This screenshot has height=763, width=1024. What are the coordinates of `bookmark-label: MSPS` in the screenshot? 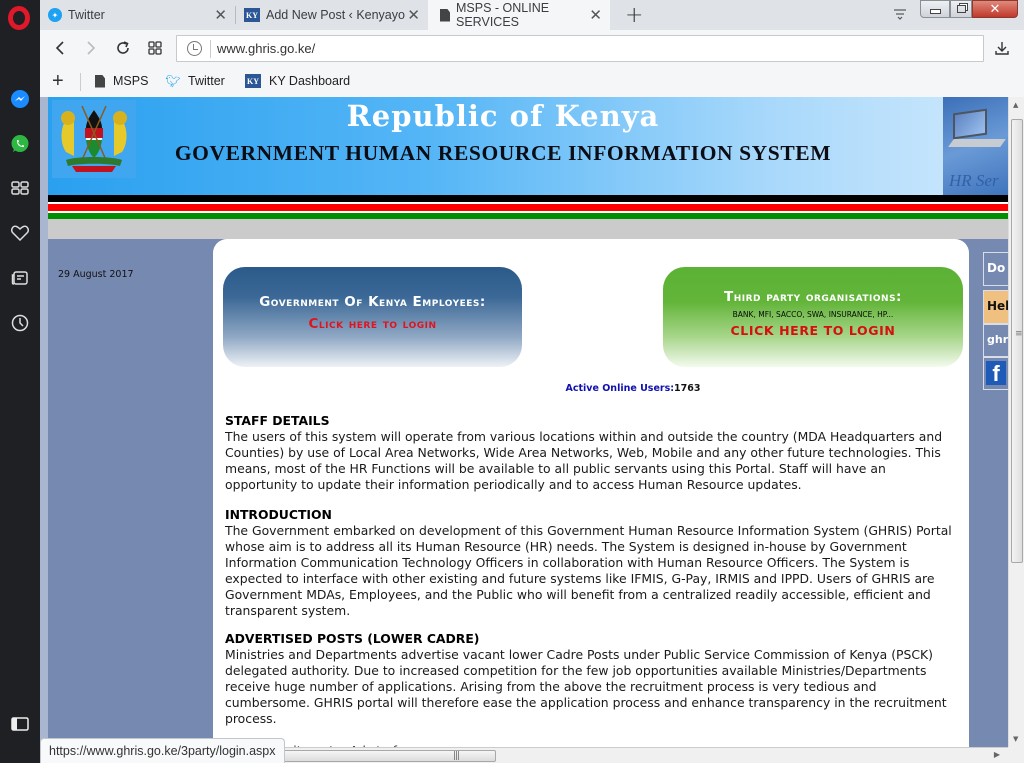 It's located at (131, 81).